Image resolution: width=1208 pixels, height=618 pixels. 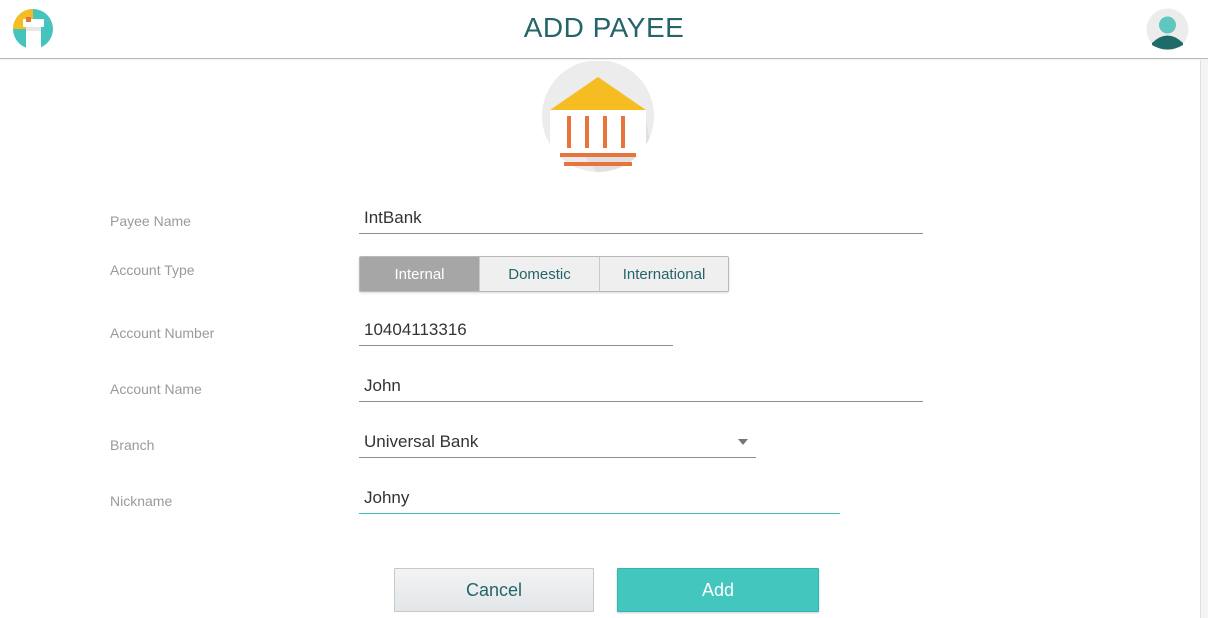 I want to click on account-type-domestic: Domestic, so click(x=540, y=274).